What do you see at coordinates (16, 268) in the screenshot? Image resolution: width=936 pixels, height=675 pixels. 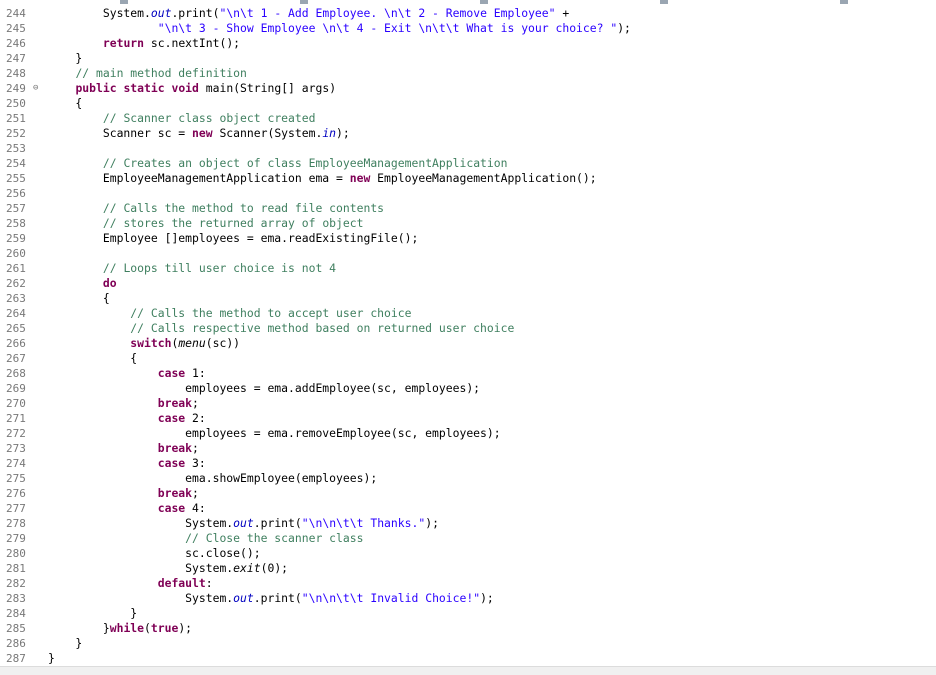 I see `line-number: 261` at bounding box center [16, 268].